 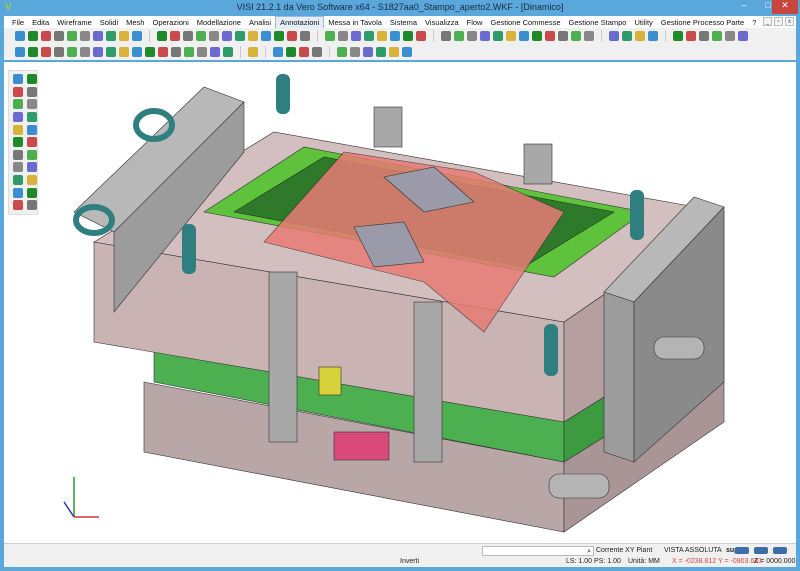 What do you see at coordinates (475, 22) in the screenshot?
I see `menu-flow: Flow` at bounding box center [475, 22].